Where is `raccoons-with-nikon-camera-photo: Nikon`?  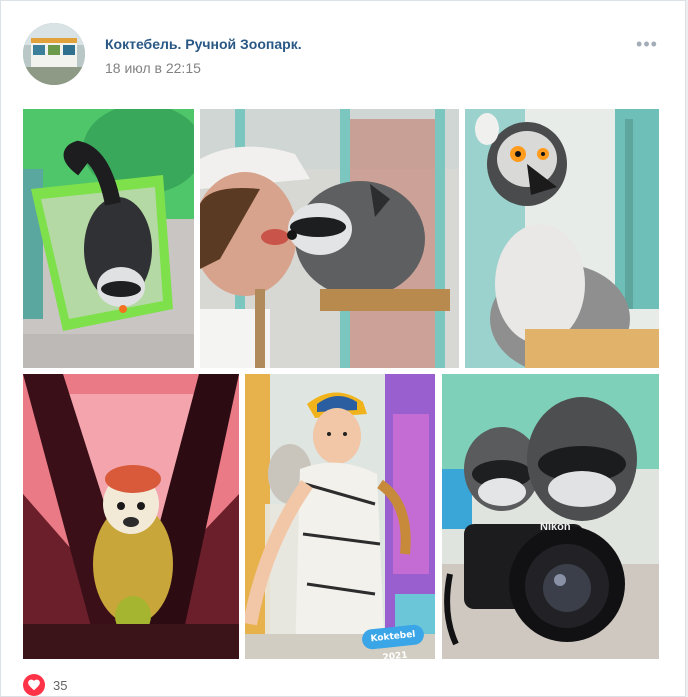 raccoons-with-nikon-camera-photo: Nikon is located at coordinates (550, 516).